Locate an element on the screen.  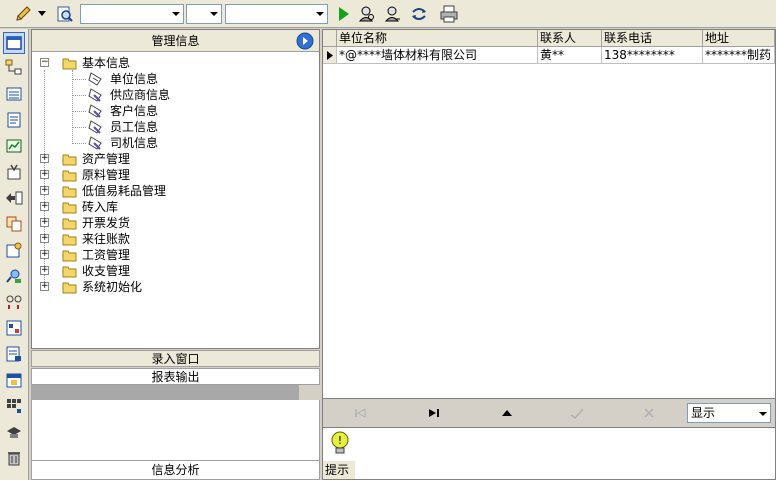
column-header-contact: 联系人 is located at coordinates (570, 38).